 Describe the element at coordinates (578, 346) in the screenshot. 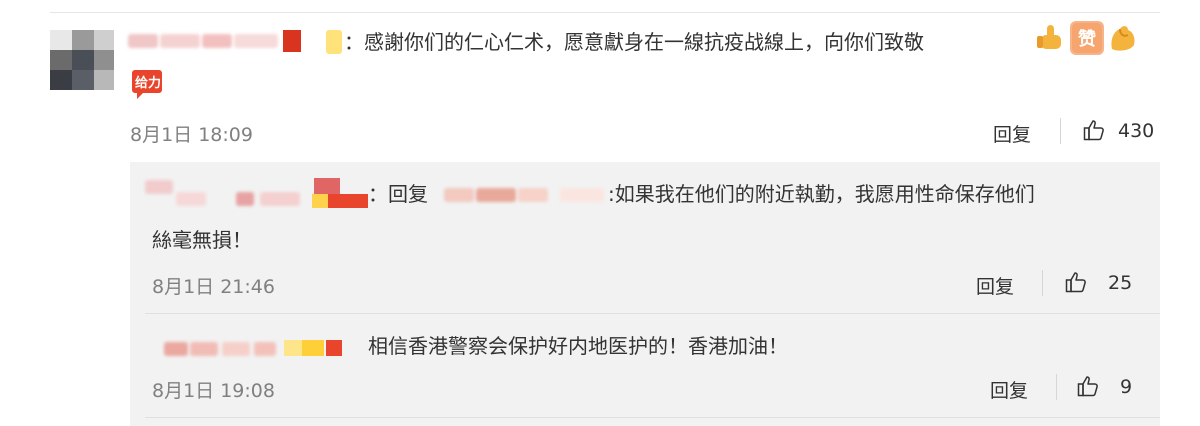

I see `reply2-text: 相信香港警察会保护好内地医护的！香港加油！` at that location.